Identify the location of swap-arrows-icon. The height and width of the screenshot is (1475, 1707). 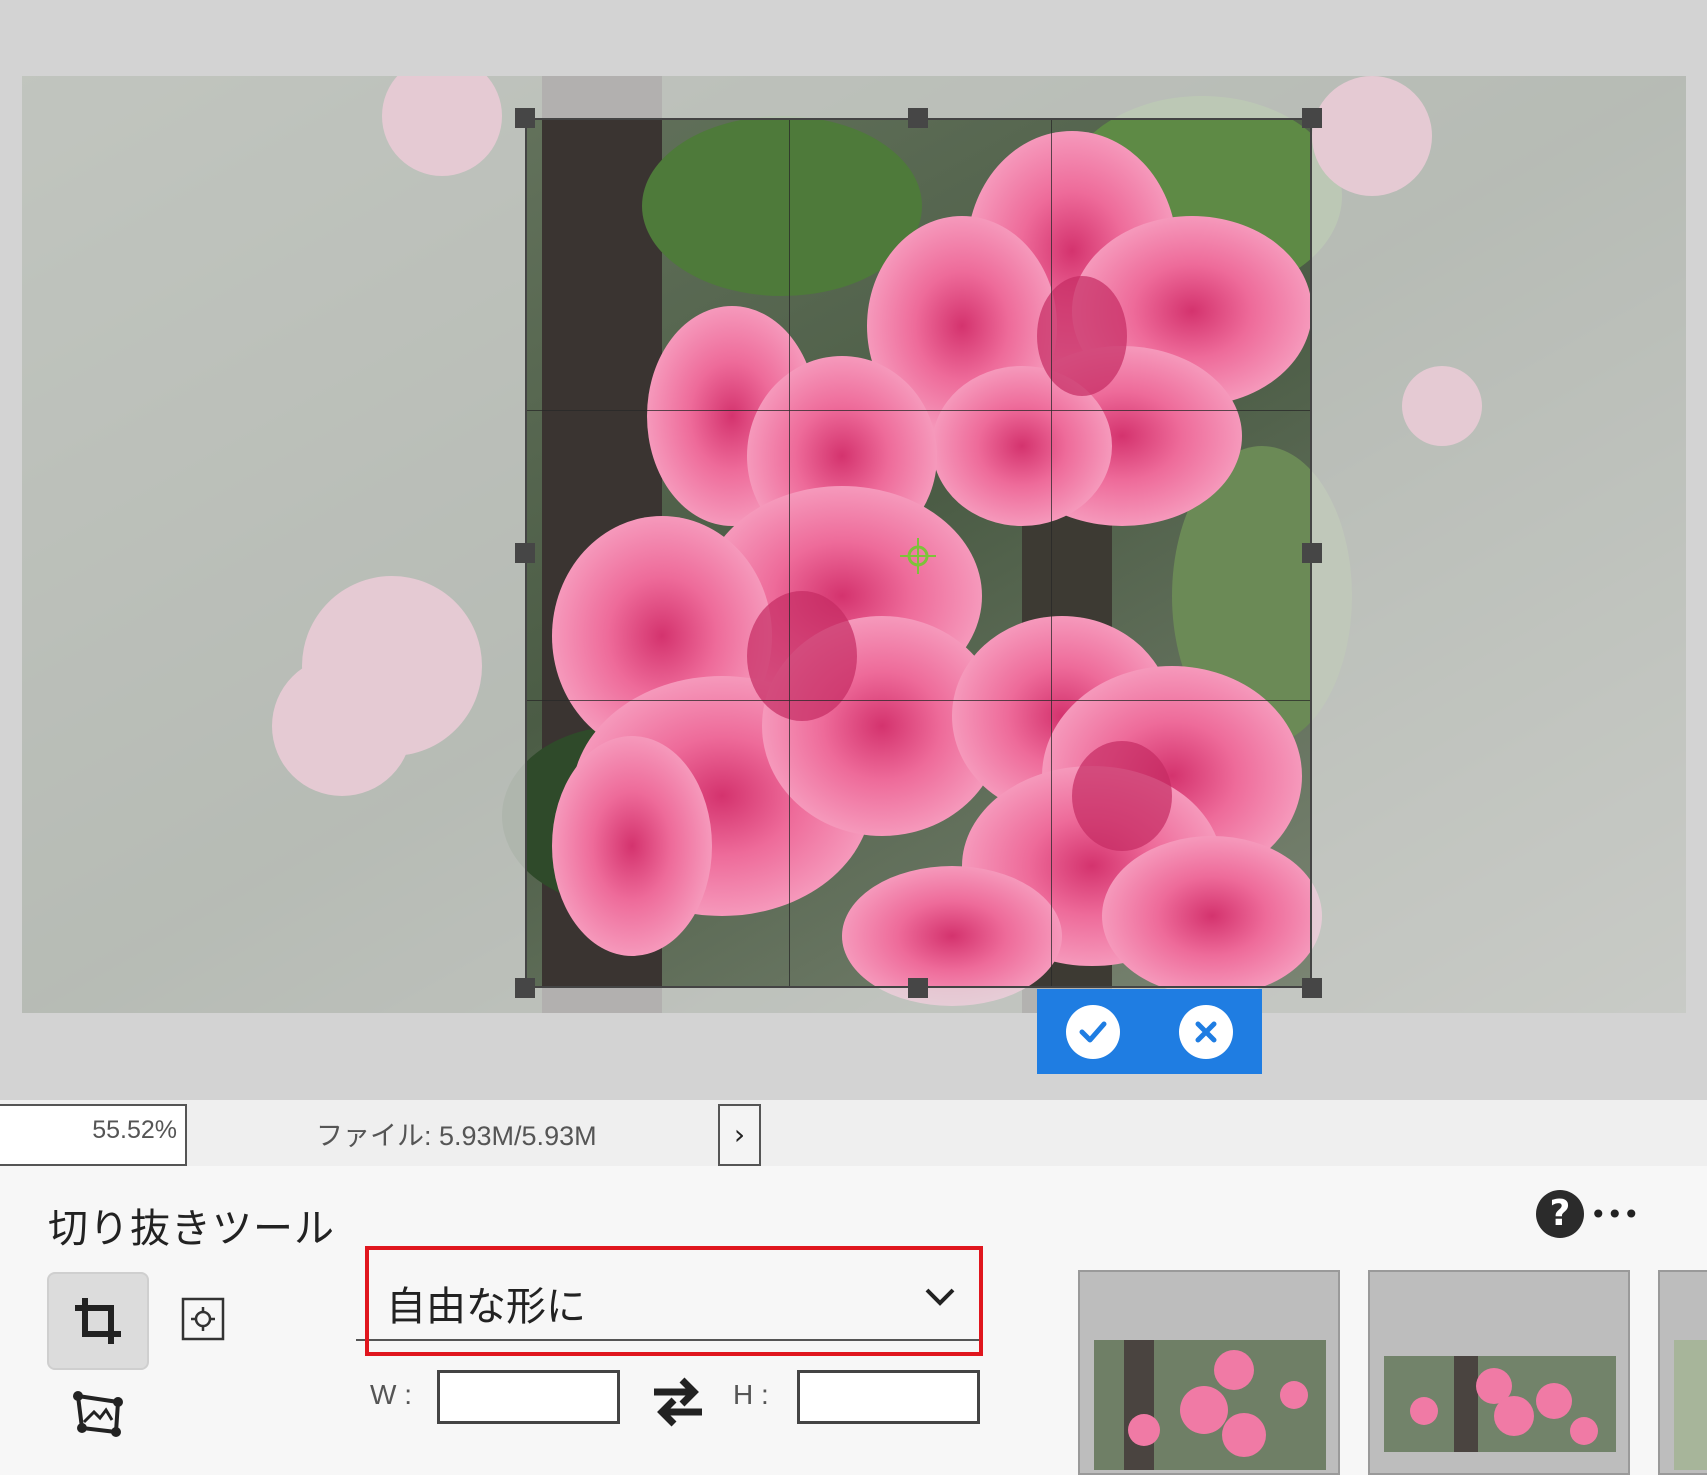
(678, 1402).